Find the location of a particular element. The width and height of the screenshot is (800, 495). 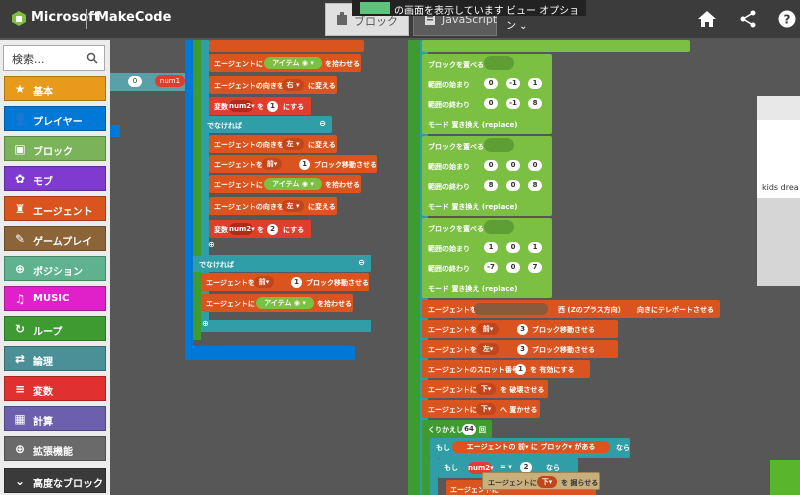

category-positions: ⊕ ポジション is located at coordinates (55, 268).